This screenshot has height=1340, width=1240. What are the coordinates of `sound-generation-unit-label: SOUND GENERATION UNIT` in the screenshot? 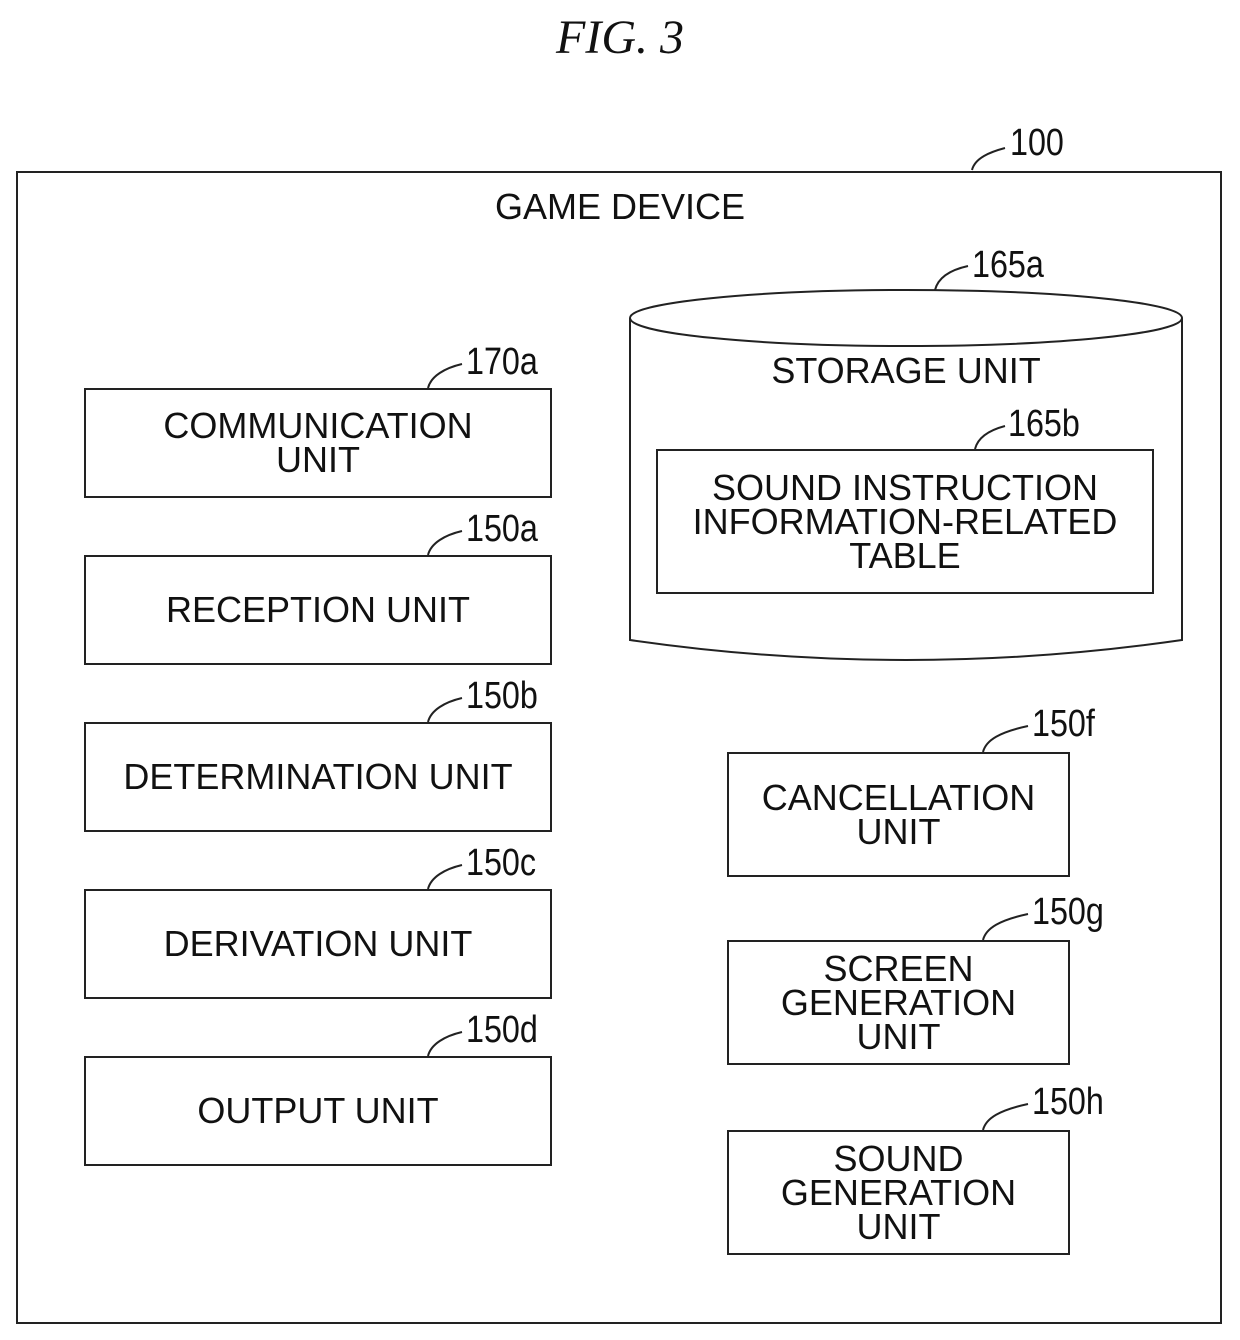 It's located at (898, 1192).